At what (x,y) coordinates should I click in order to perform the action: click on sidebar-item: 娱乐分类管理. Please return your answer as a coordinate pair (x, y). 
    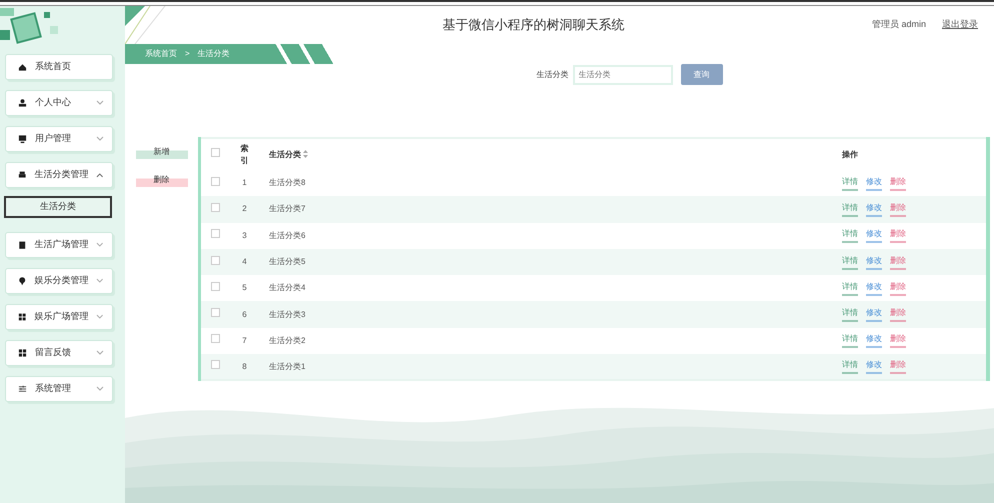
    Looking at the image, I should click on (59, 281).